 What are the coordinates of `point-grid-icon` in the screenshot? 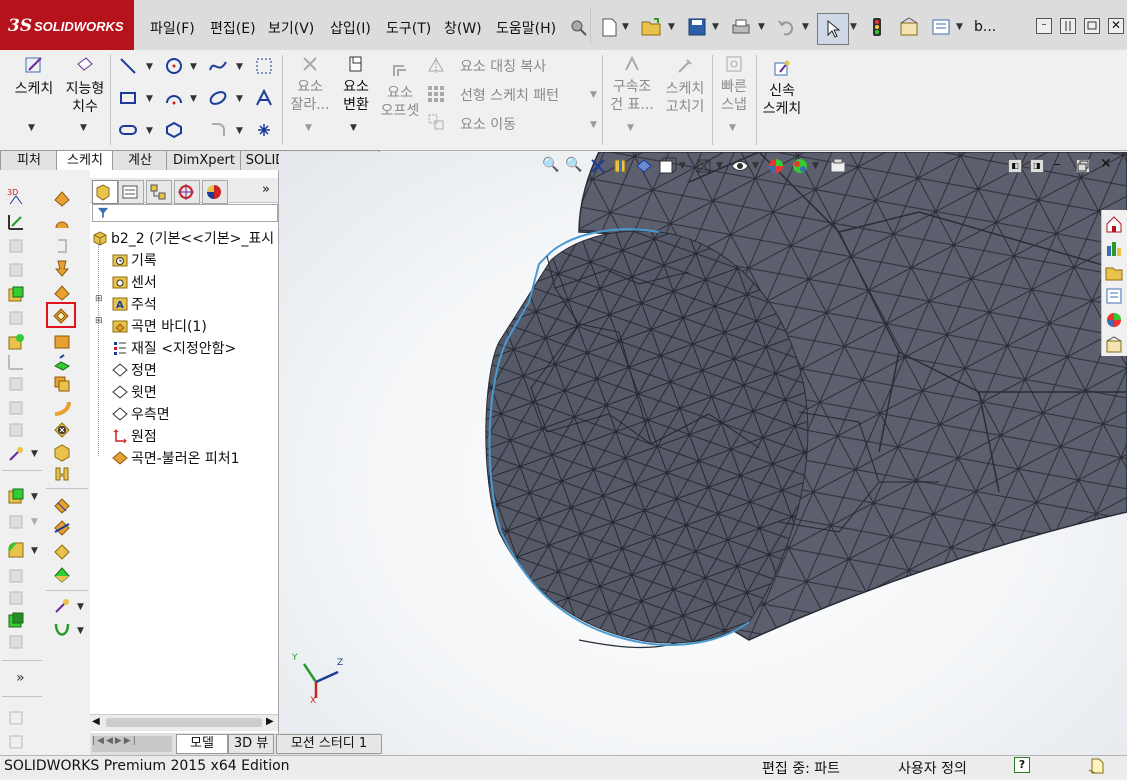 It's located at (264, 66).